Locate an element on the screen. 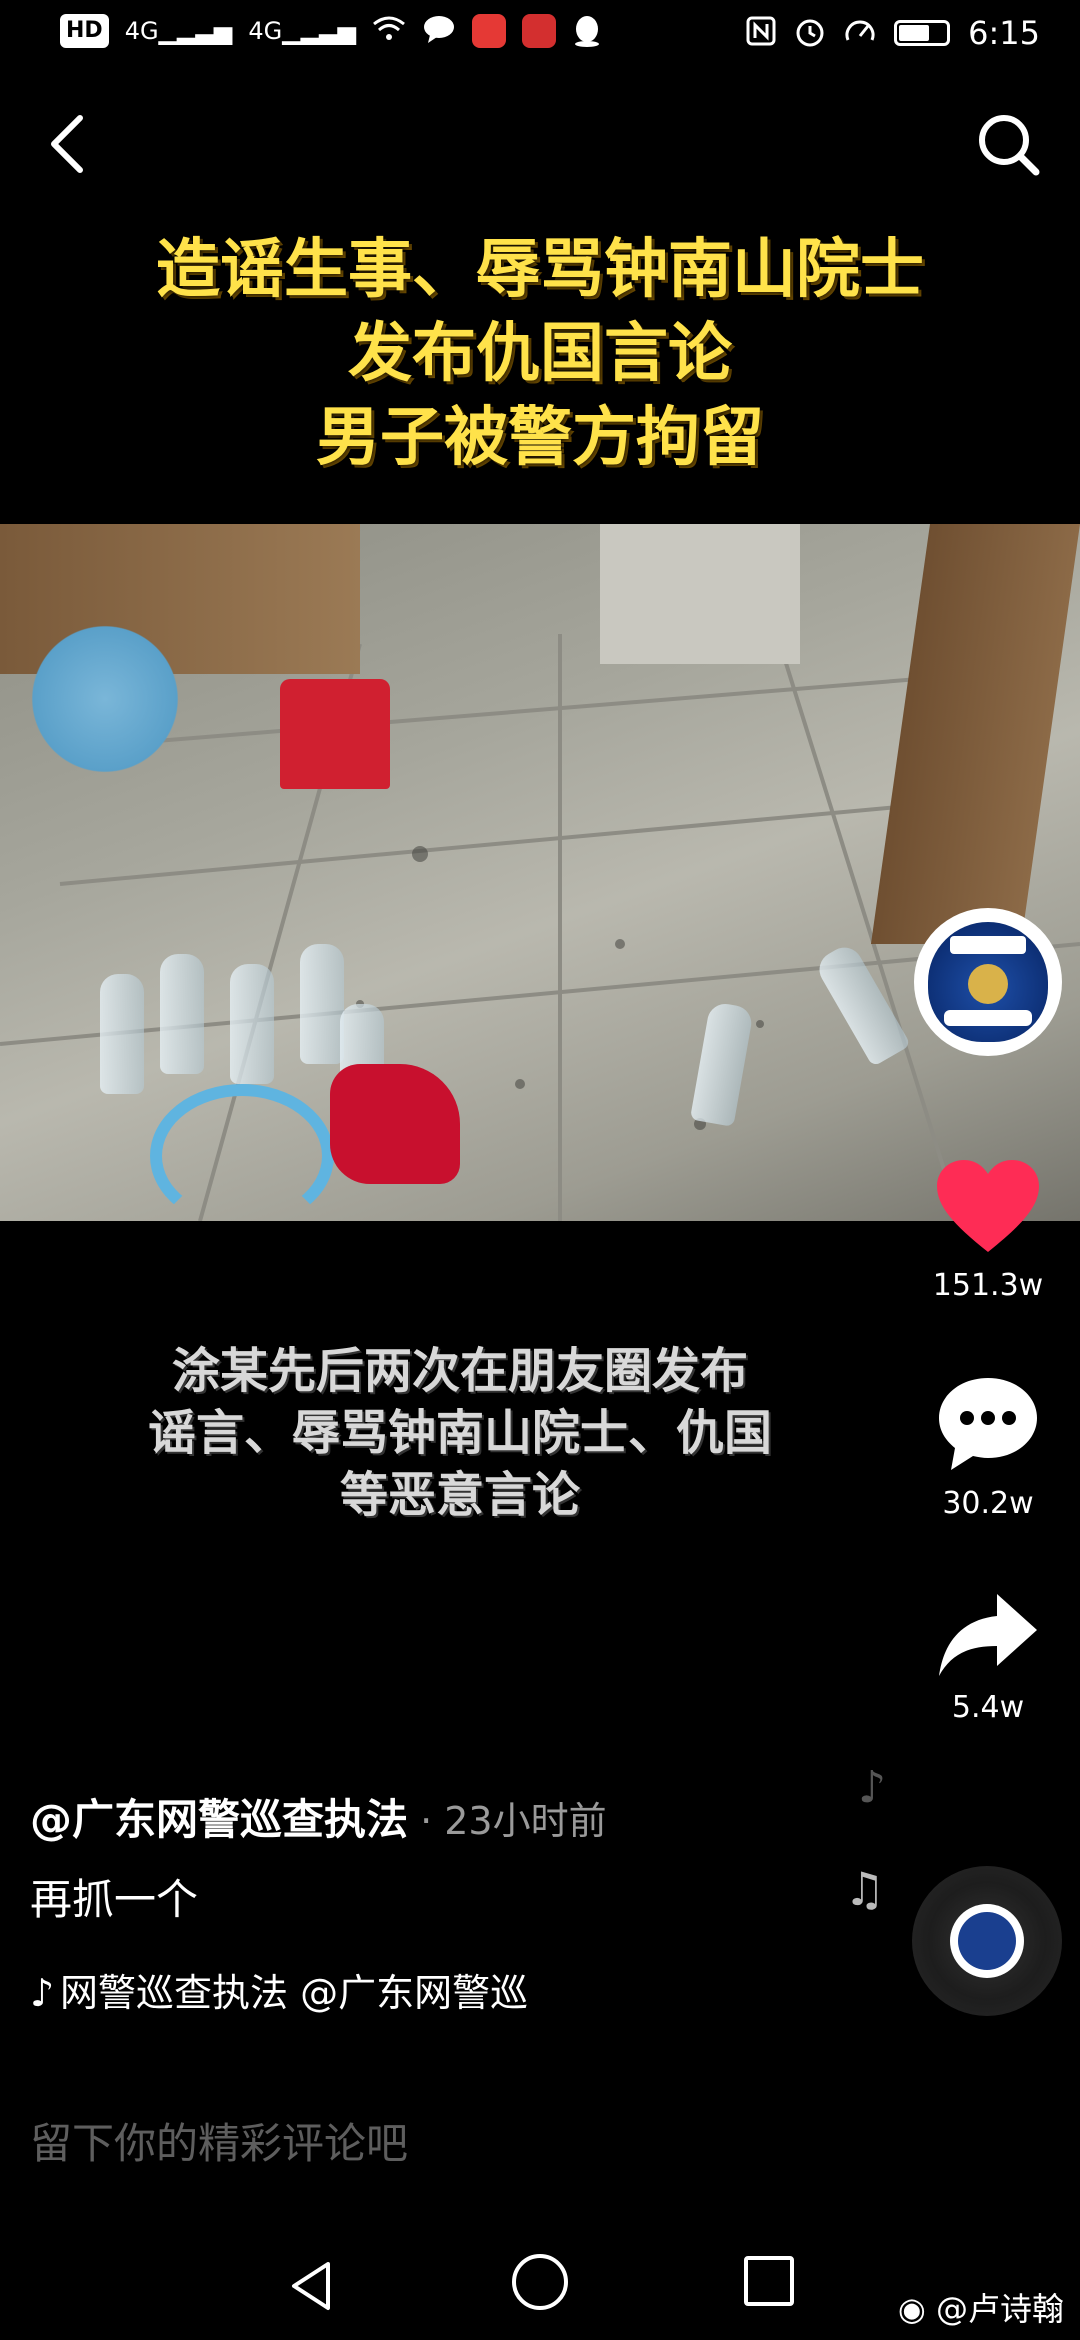  headline-line: 发布仇国言论 is located at coordinates (540, 354).